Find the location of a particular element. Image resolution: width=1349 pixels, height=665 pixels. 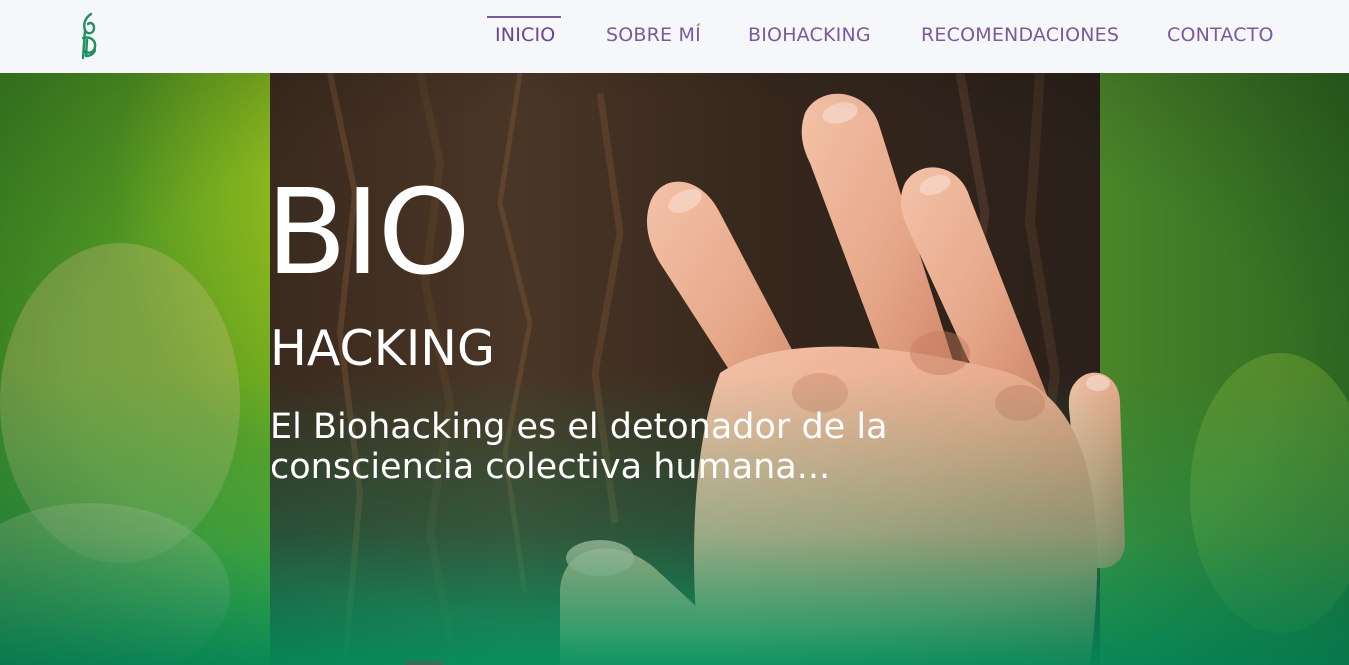

nav-item-inicio: INICIO is located at coordinates (525, 35).